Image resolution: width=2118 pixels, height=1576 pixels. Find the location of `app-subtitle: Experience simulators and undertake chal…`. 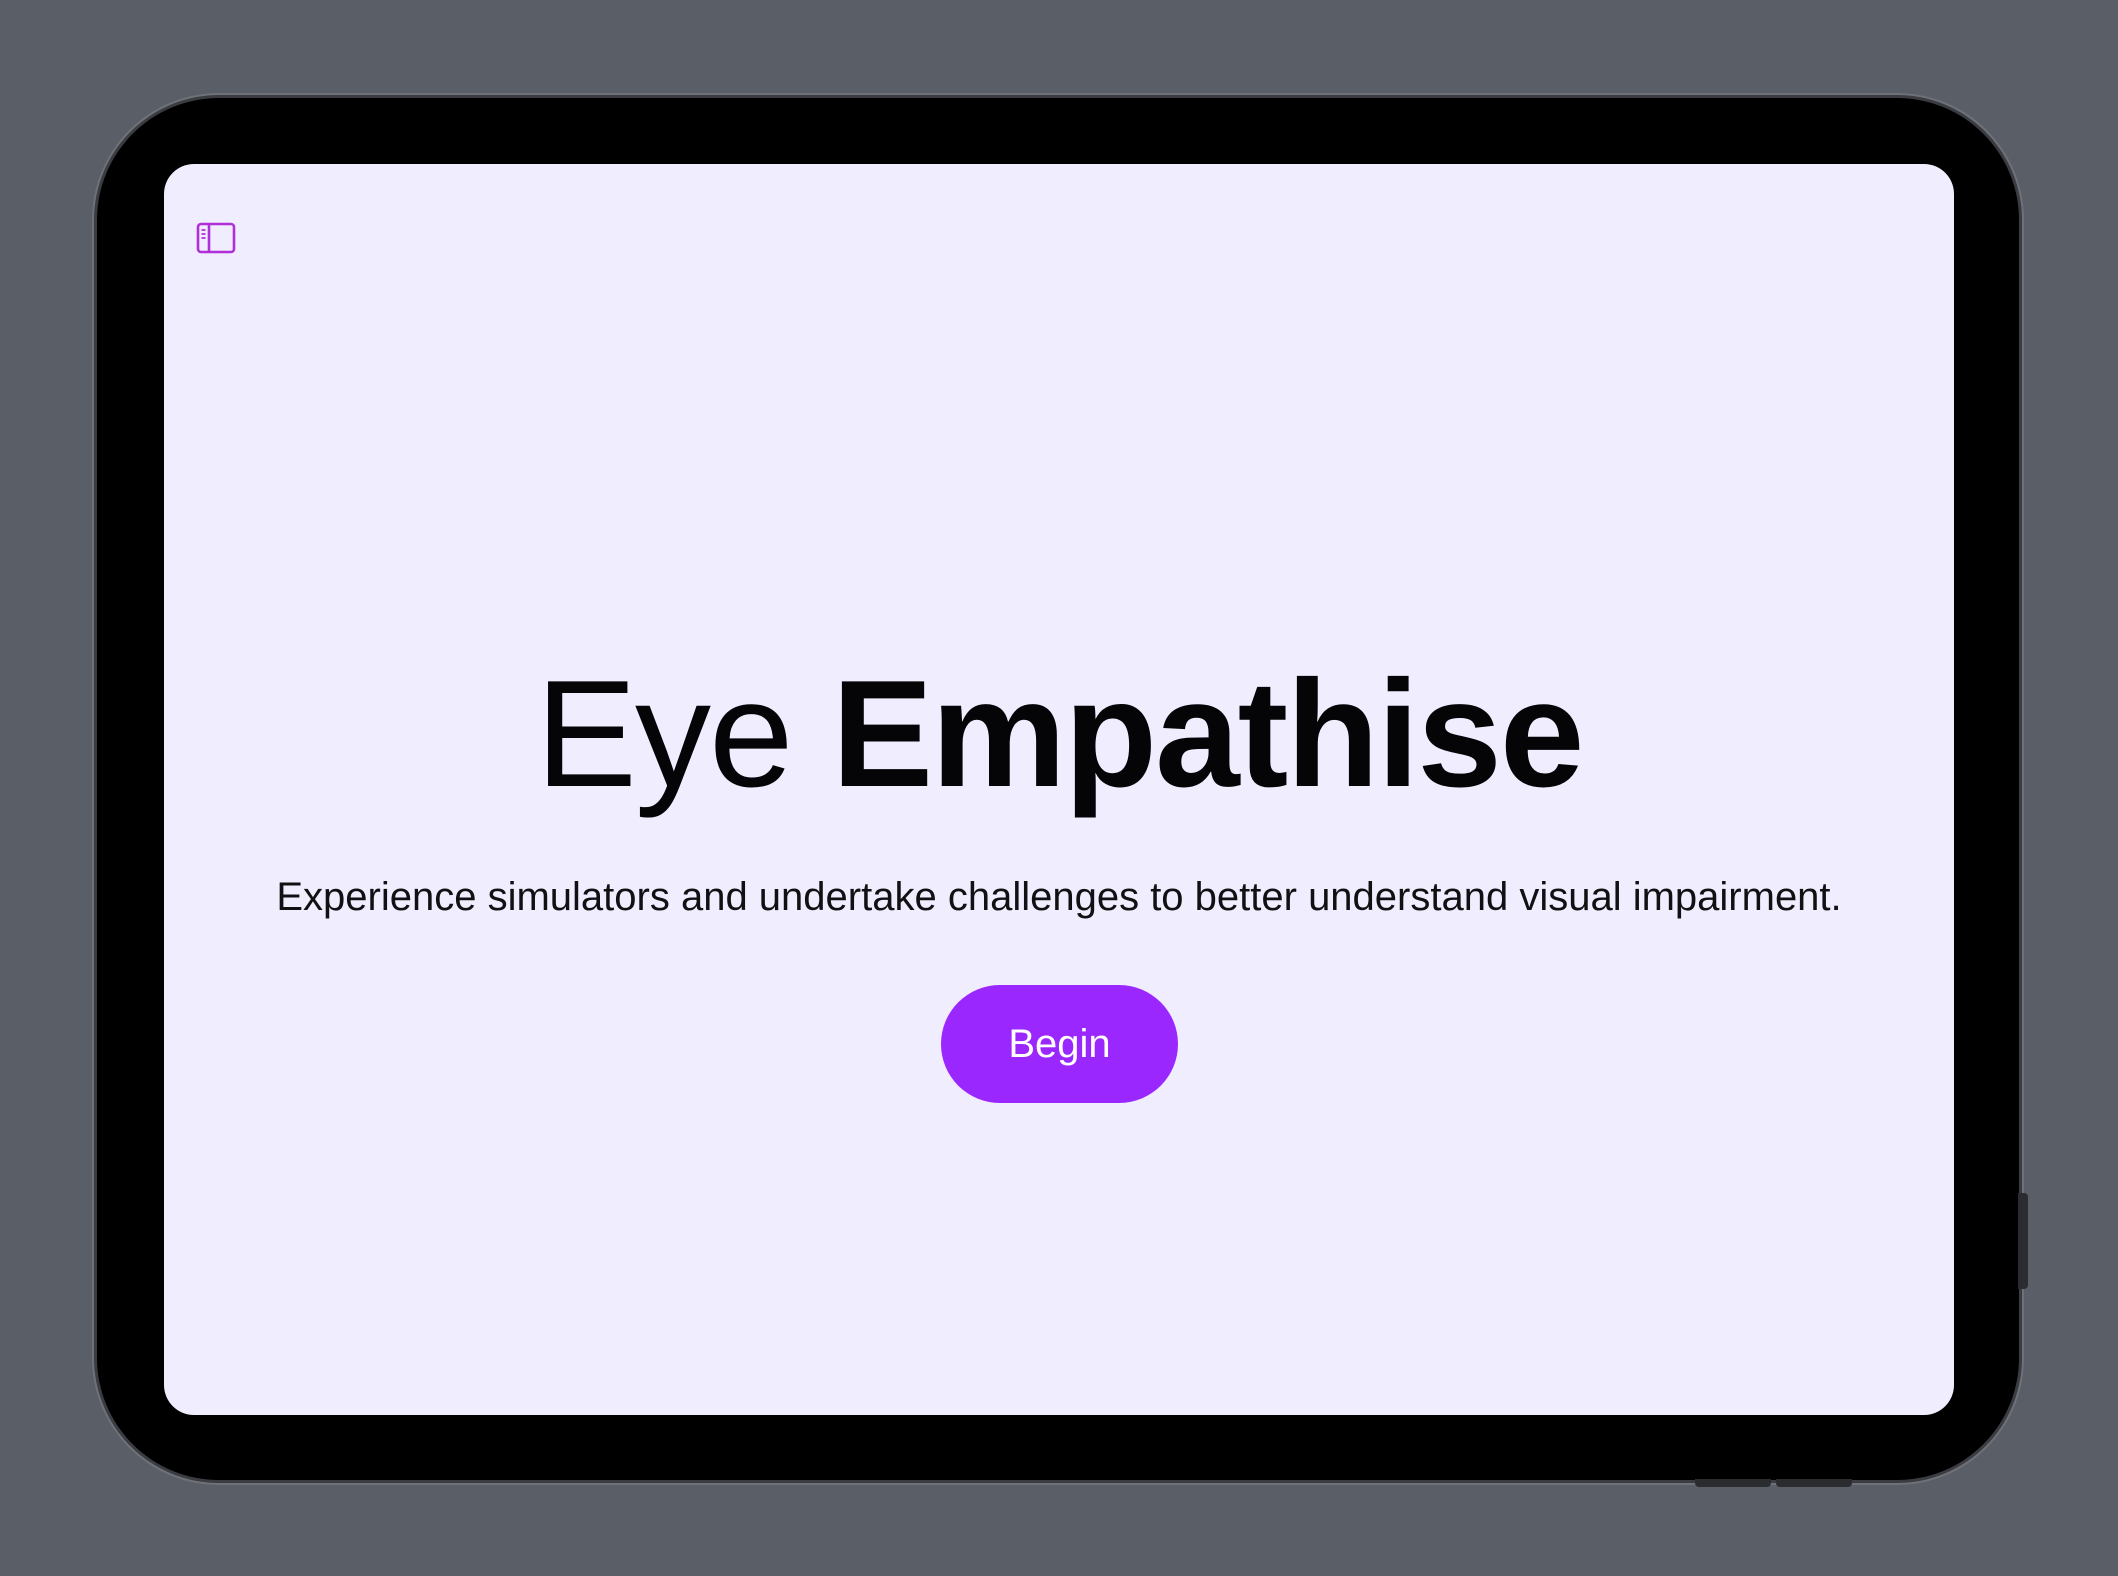

app-subtitle: Experience simulators and undertake chal… is located at coordinates (1059, 897).